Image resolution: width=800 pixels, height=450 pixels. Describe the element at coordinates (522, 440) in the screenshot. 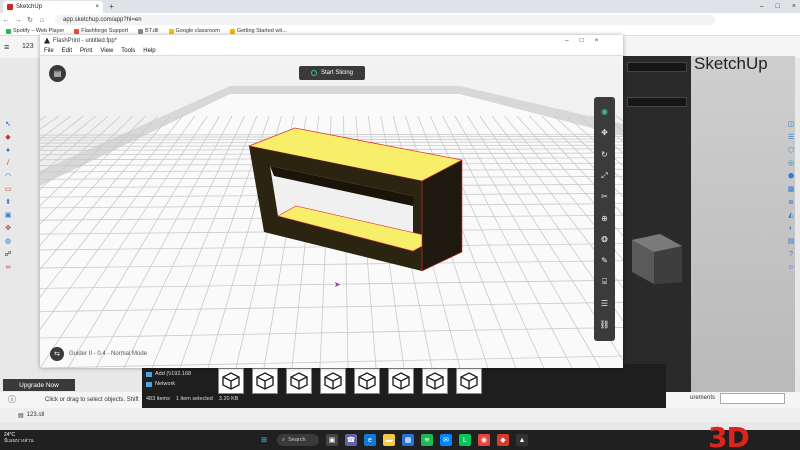

I see `flashprint-icon: ▲` at that location.